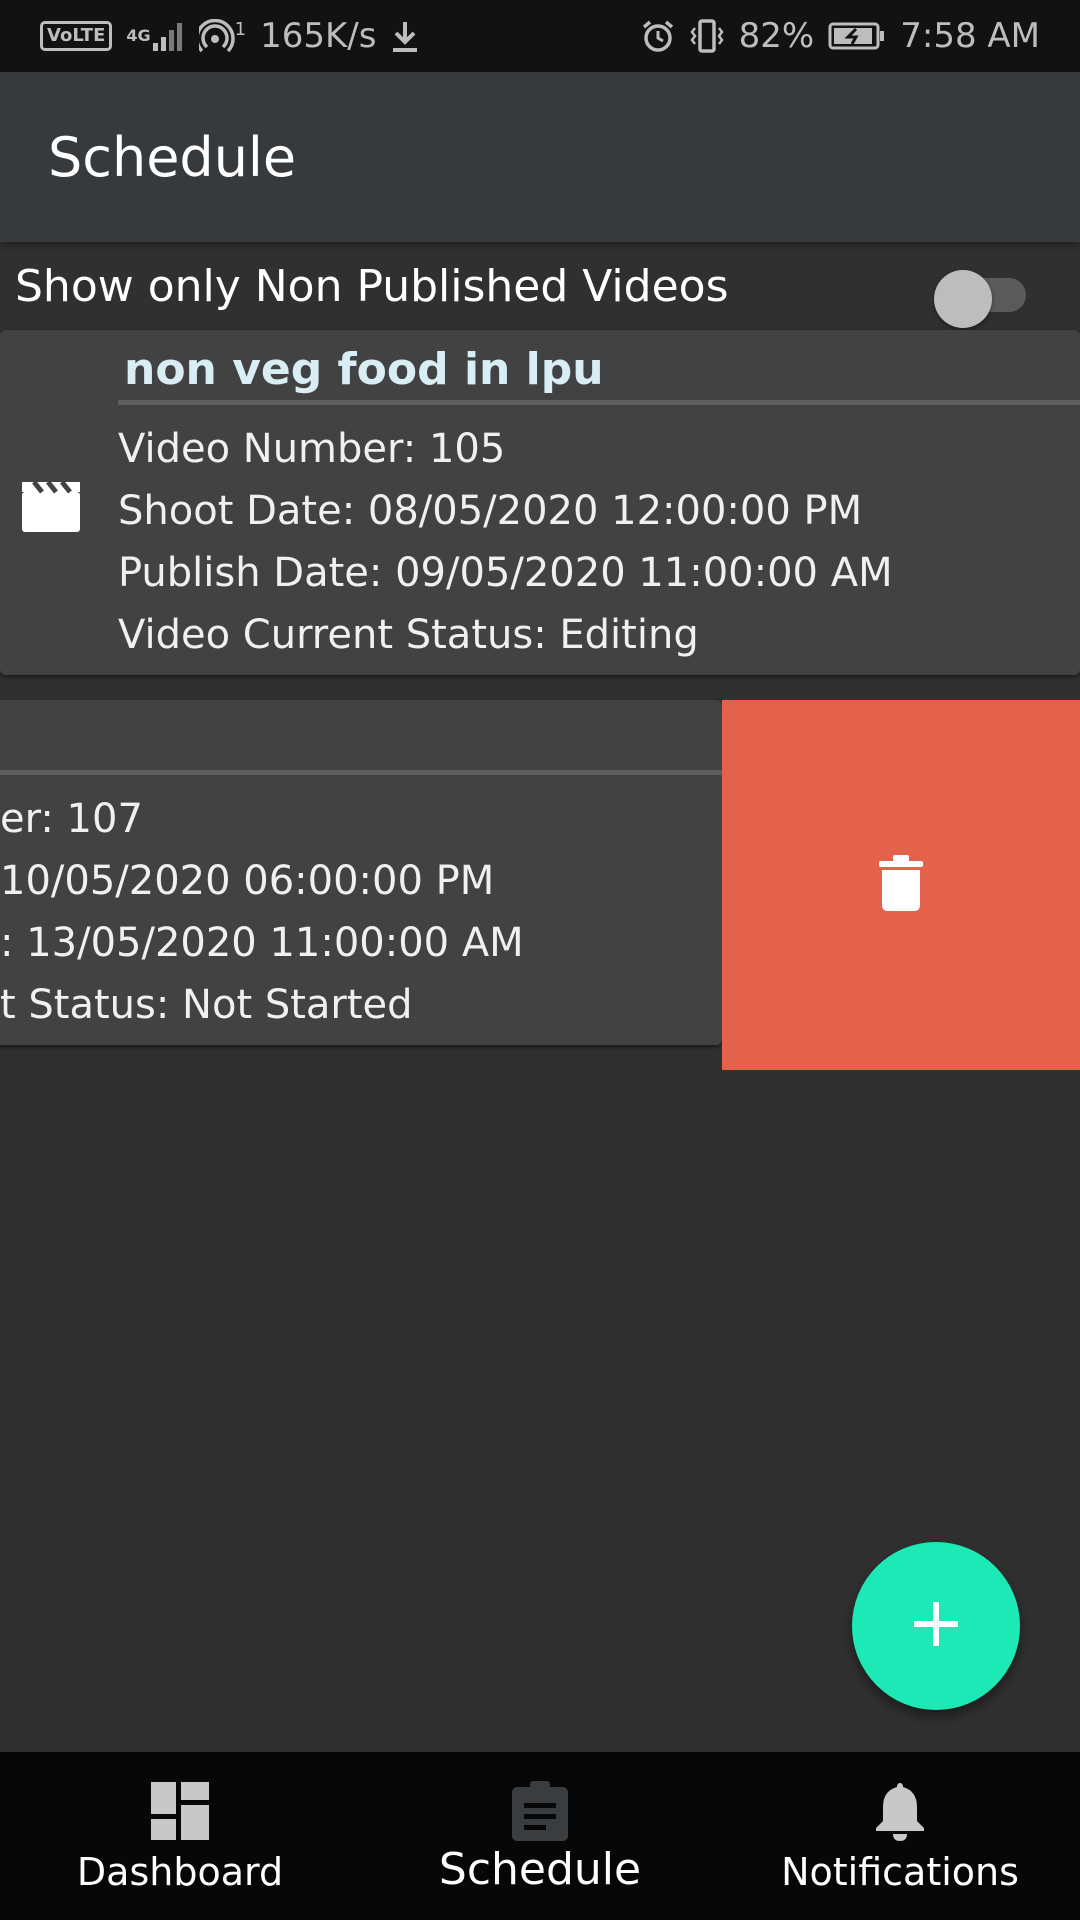 Image resolution: width=1080 pixels, height=1920 pixels. I want to click on volte-icon: VoLTE, so click(76, 36).